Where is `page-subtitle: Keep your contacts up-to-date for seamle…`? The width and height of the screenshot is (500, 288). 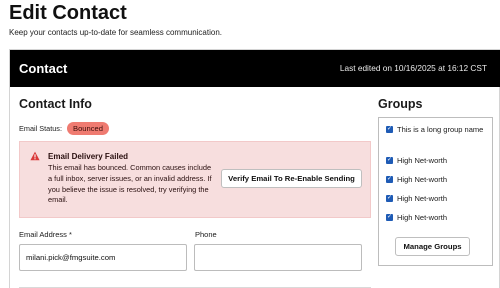 page-subtitle: Keep your contacts up-to-date for seamle… is located at coordinates (115, 32).